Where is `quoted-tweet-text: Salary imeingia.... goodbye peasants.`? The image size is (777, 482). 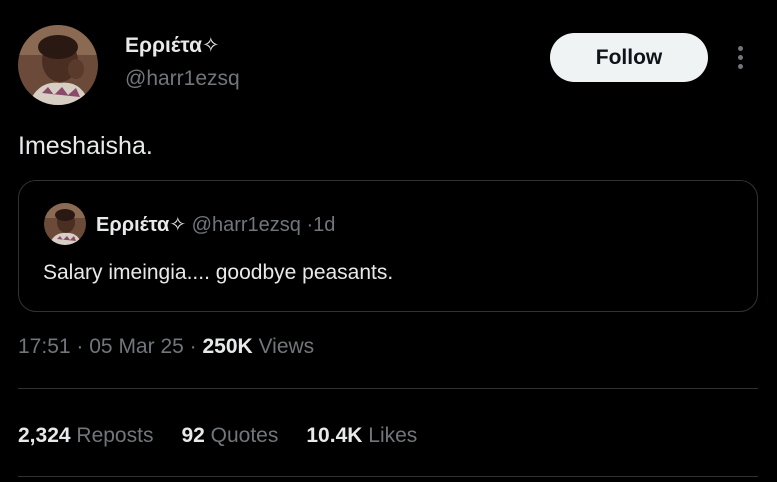 quoted-tweet-text: Salary imeingia.... goodbye peasants. is located at coordinates (218, 272).